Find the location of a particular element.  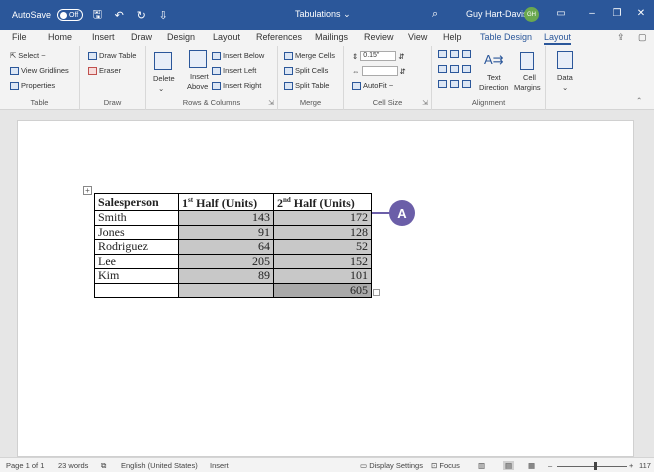

user-name: Guy Hart-Davis is located at coordinates (497, 14).